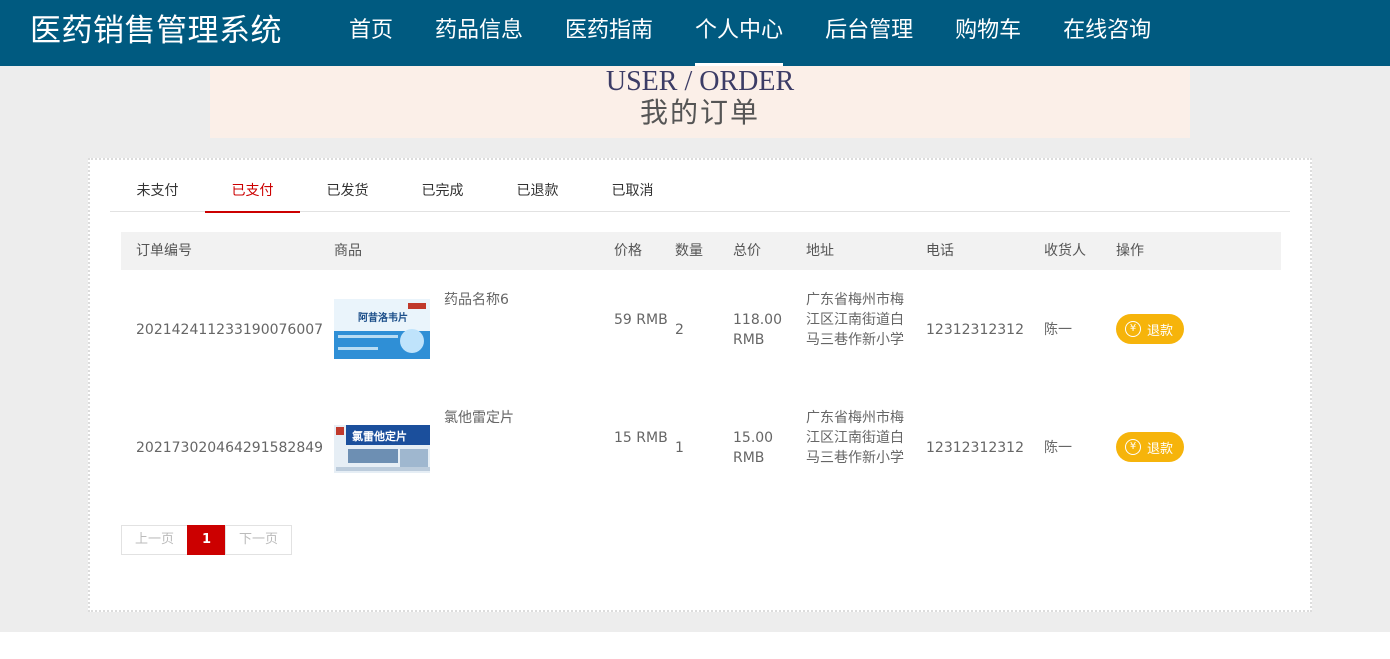 This screenshot has width=1390, height=659. What do you see at coordinates (1065, 251) in the screenshot?
I see `header-receiver: 收货人` at bounding box center [1065, 251].